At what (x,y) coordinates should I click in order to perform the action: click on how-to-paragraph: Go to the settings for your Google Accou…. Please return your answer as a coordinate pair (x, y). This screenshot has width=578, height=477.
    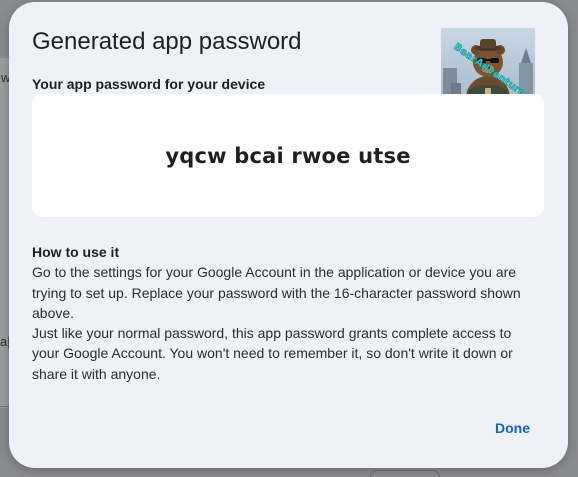
    Looking at the image, I should click on (276, 292).